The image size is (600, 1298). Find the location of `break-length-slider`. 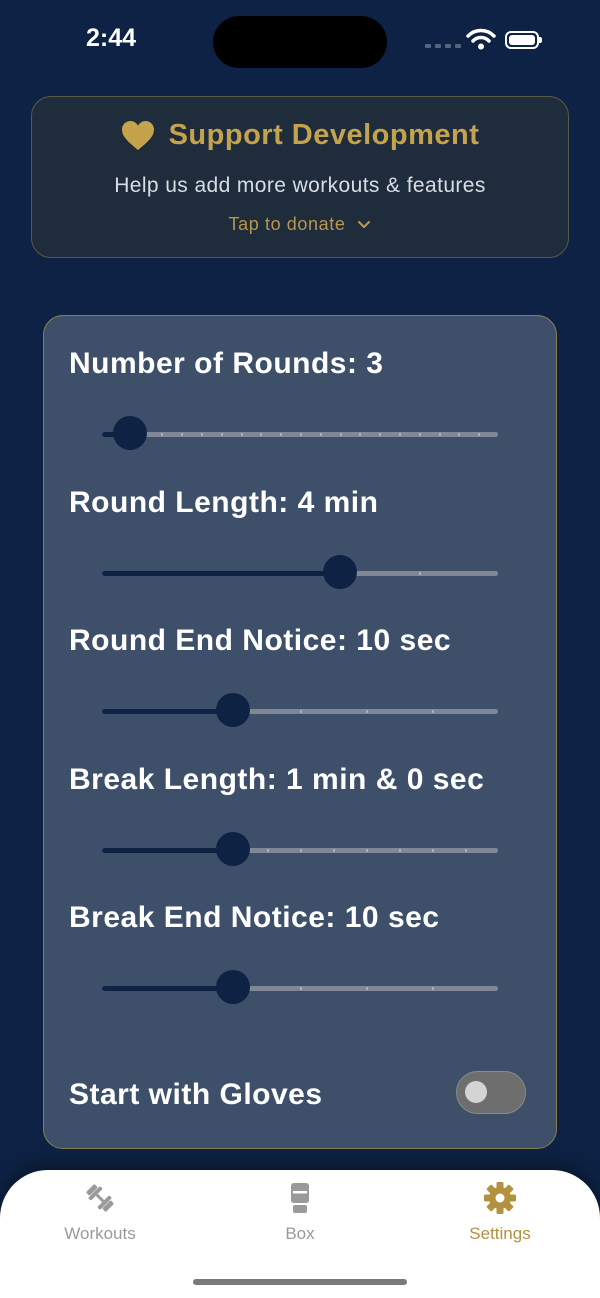

break-length-slider is located at coordinates (300, 850).